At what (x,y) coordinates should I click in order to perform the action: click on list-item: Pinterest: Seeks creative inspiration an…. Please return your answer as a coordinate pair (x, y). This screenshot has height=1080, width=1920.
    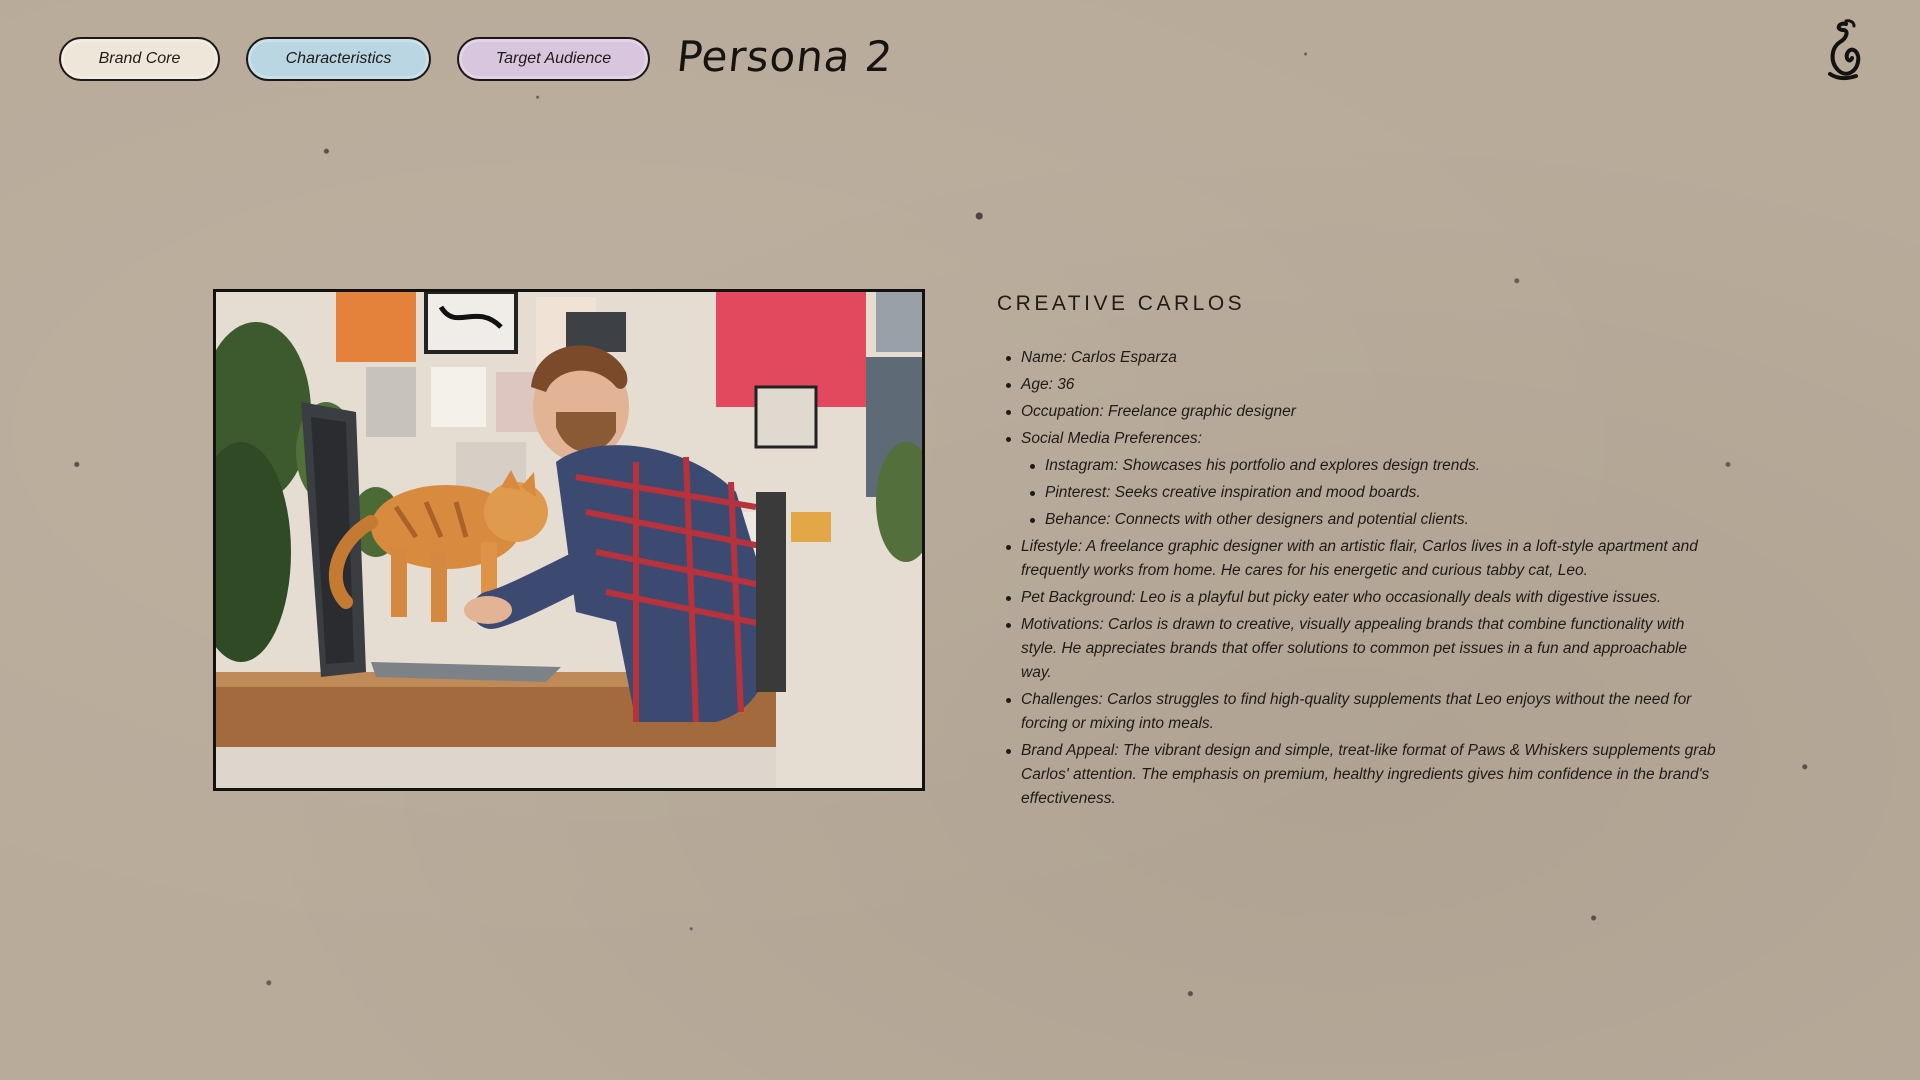
    Looking at the image, I should click on (1373, 493).